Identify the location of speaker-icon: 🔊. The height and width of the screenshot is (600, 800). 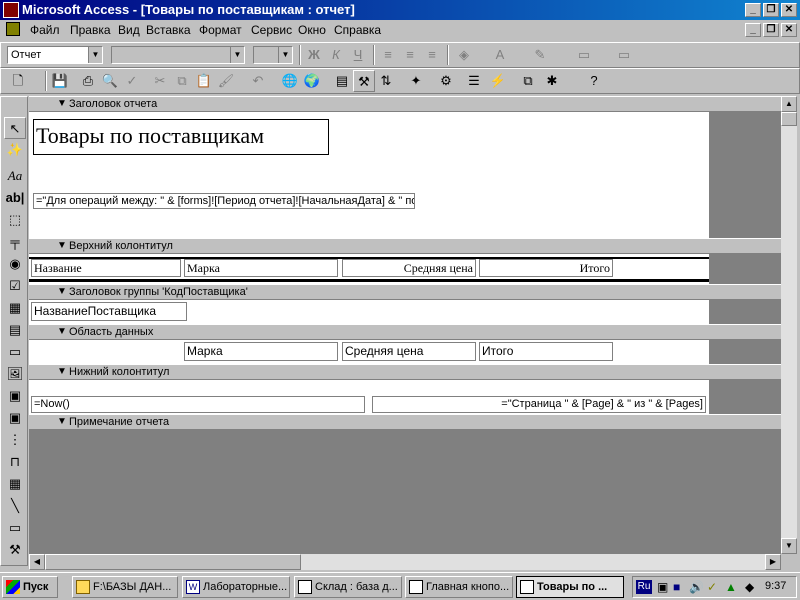
(696, 587).